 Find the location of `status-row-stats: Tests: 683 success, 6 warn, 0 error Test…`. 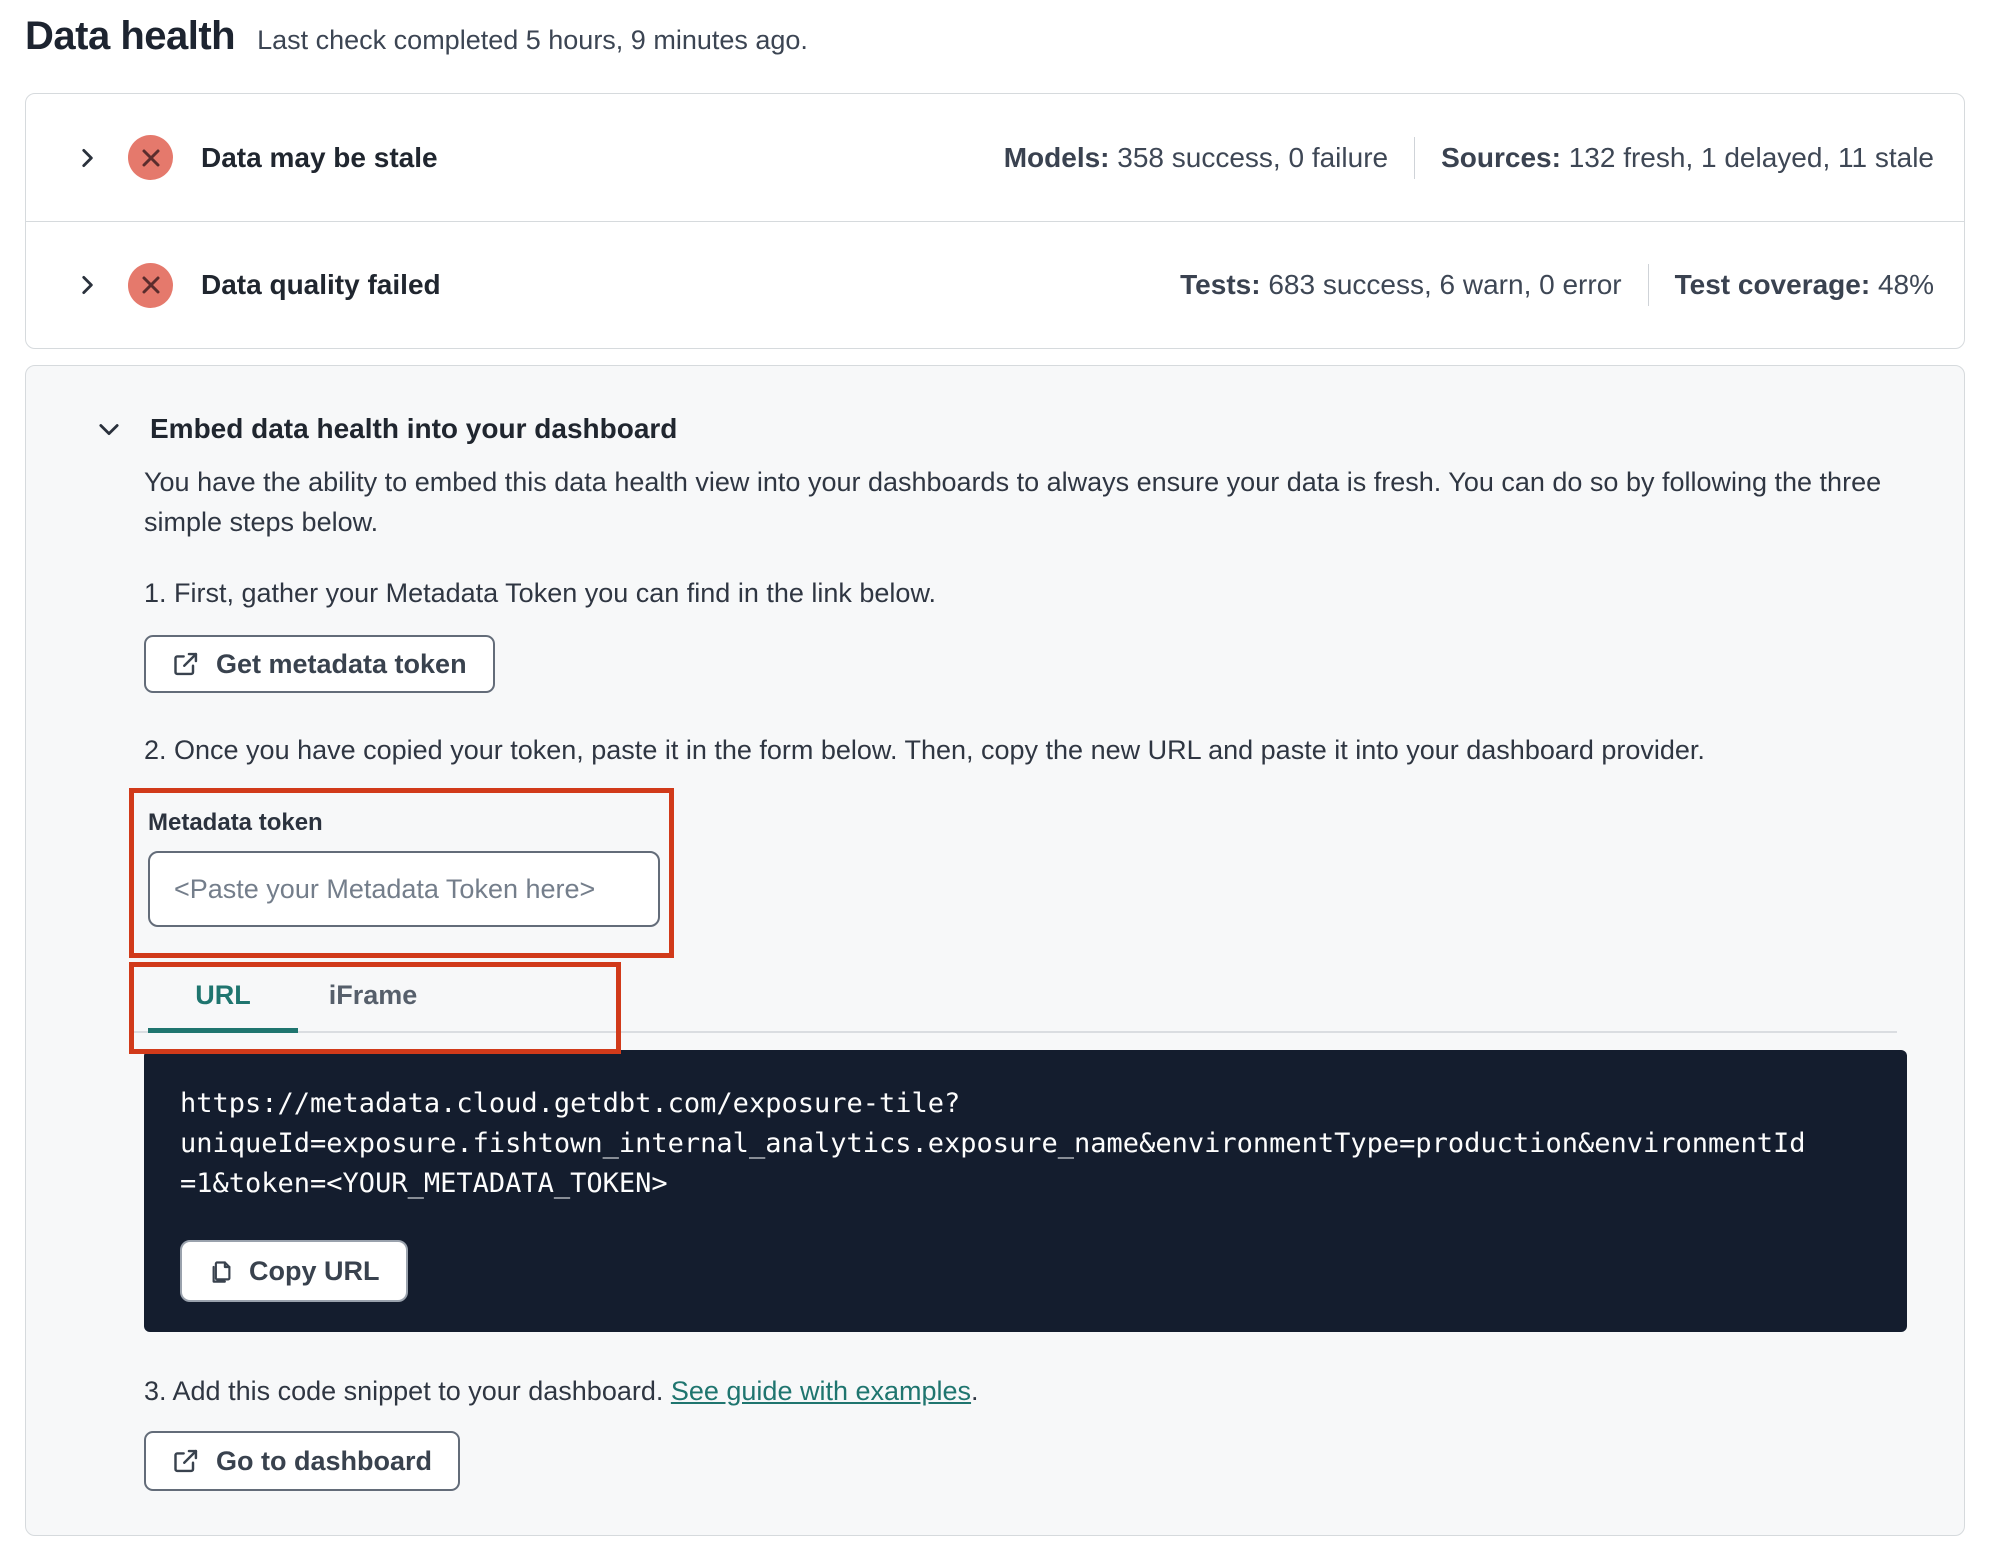

status-row-stats: Tests: 683 success, 6 warn, 0 error Test… is located at coordinates (1557, 285).